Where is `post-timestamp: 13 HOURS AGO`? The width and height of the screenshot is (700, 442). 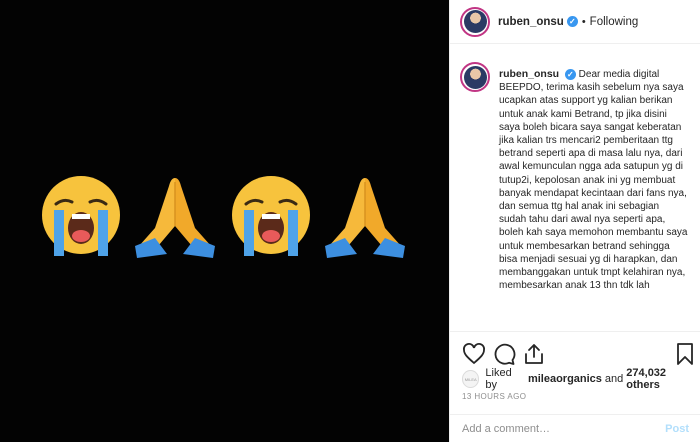
post-timestamp: 13 HOURS AGO is located at coordinates (494, 396).